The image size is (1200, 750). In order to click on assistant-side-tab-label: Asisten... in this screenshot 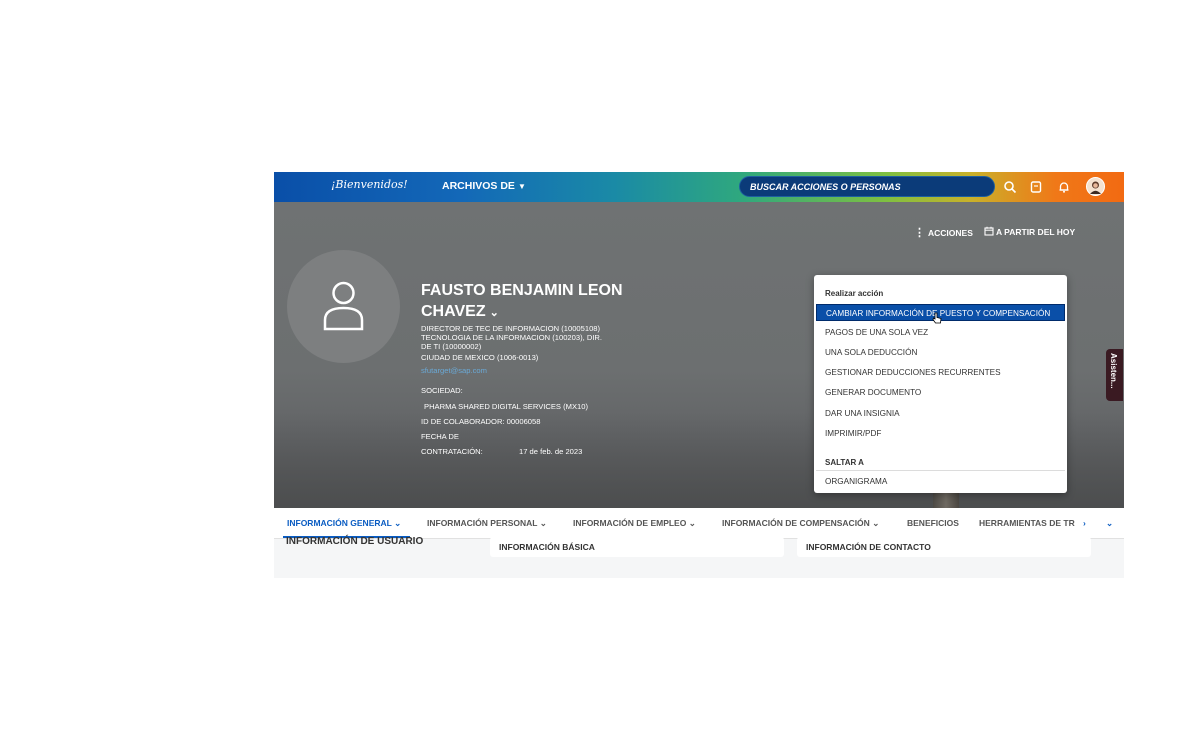, I will do `click(1113, 371)`.